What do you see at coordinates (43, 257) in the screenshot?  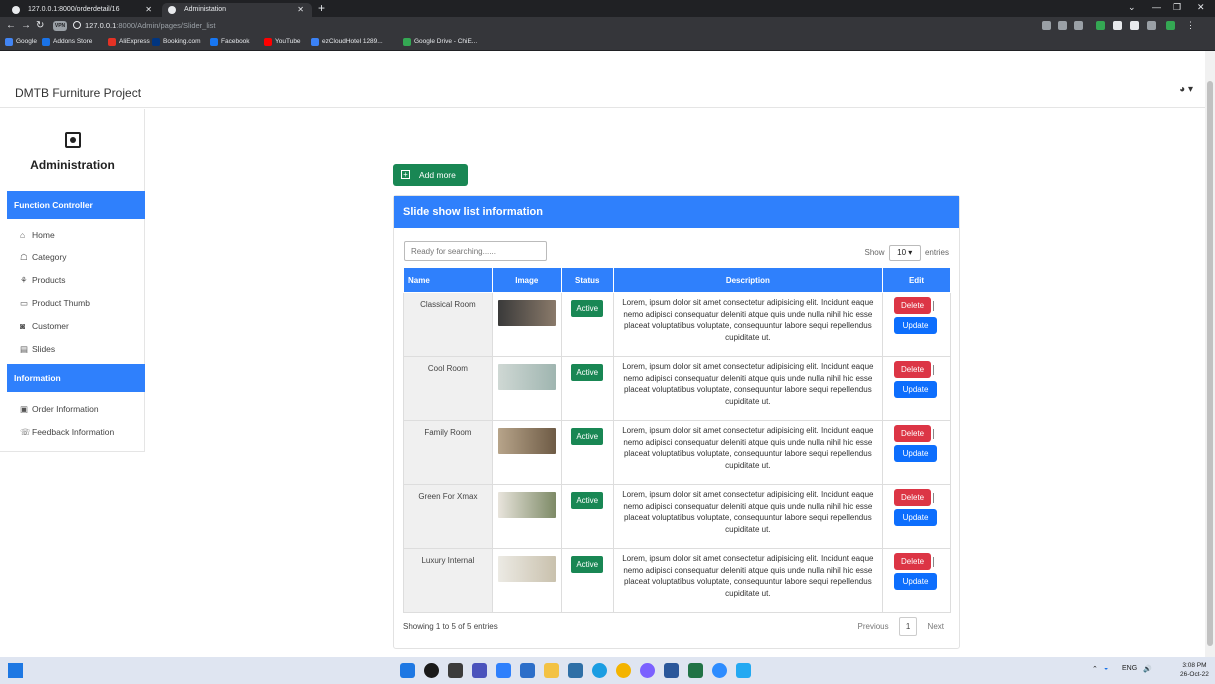 I see `sidebar-item-category: ☖ Category` at bounding box center [43, 257].